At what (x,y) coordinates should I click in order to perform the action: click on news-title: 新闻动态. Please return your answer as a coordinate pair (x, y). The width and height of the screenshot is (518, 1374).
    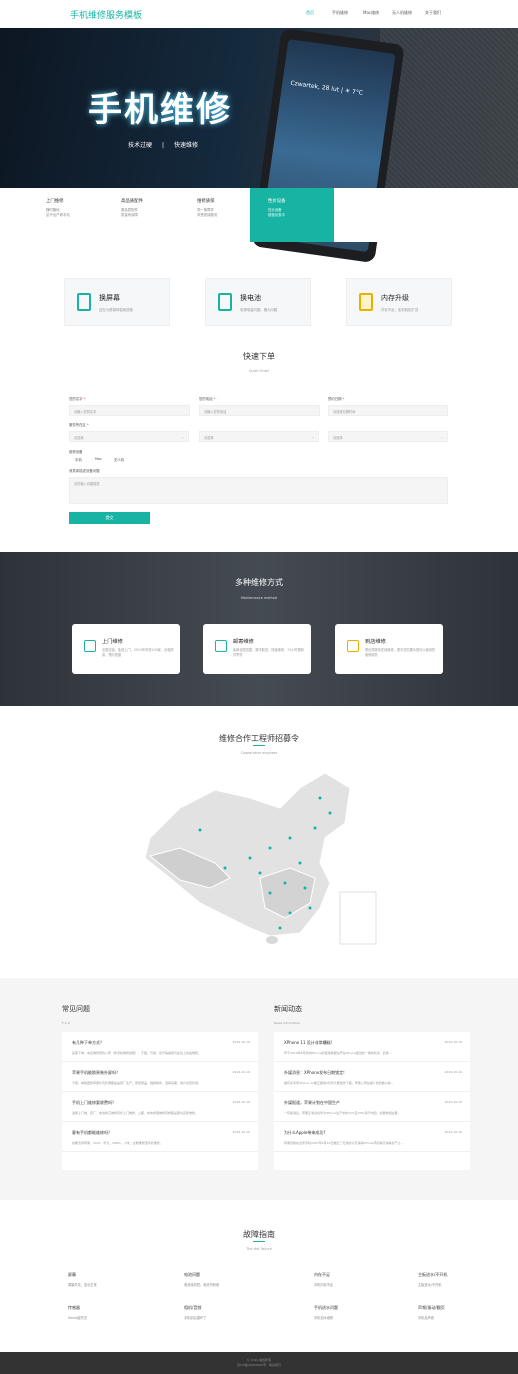
    Looking at the image, I should click on (288, 1009).